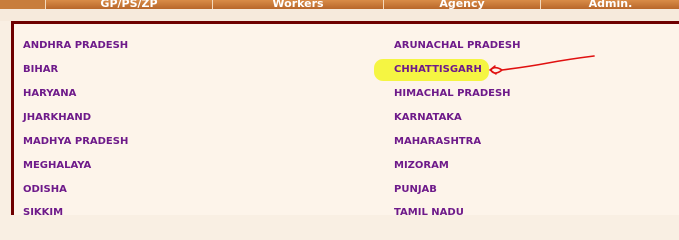  I want to click on tab-workers: Workers, so click(297, 4).